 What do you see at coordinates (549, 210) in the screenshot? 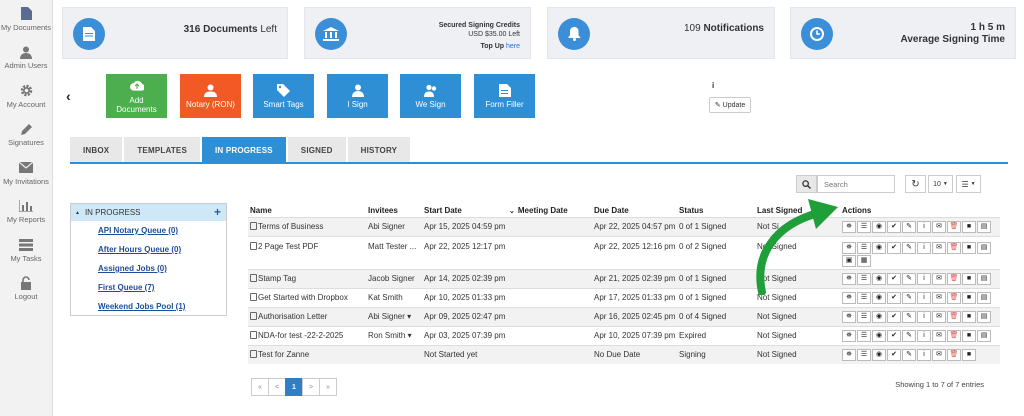
I see `column-header-meeting-date: ⌄ Meeting Date` at bounding box center [549, 210].